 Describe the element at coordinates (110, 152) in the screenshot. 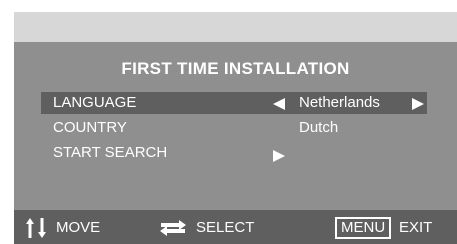

I see `menu-row-label: START SEARCH` at that location.